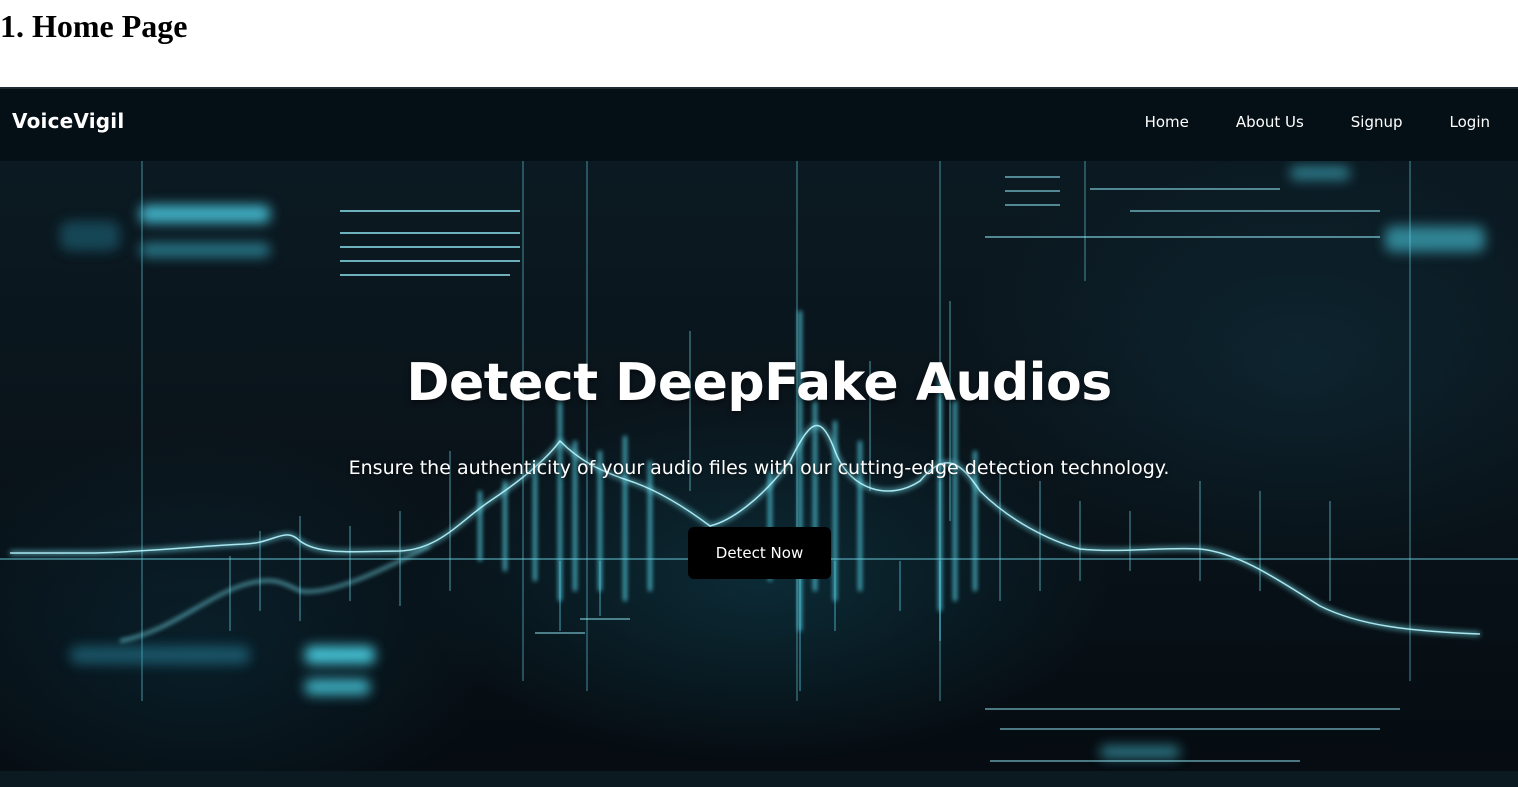 Image resolution: width=1518 pixels, height=787 pixels. Describe the element at coordinates (1377, 122) in the screenshot. I see `nav-link-signup: Signup` at that location.